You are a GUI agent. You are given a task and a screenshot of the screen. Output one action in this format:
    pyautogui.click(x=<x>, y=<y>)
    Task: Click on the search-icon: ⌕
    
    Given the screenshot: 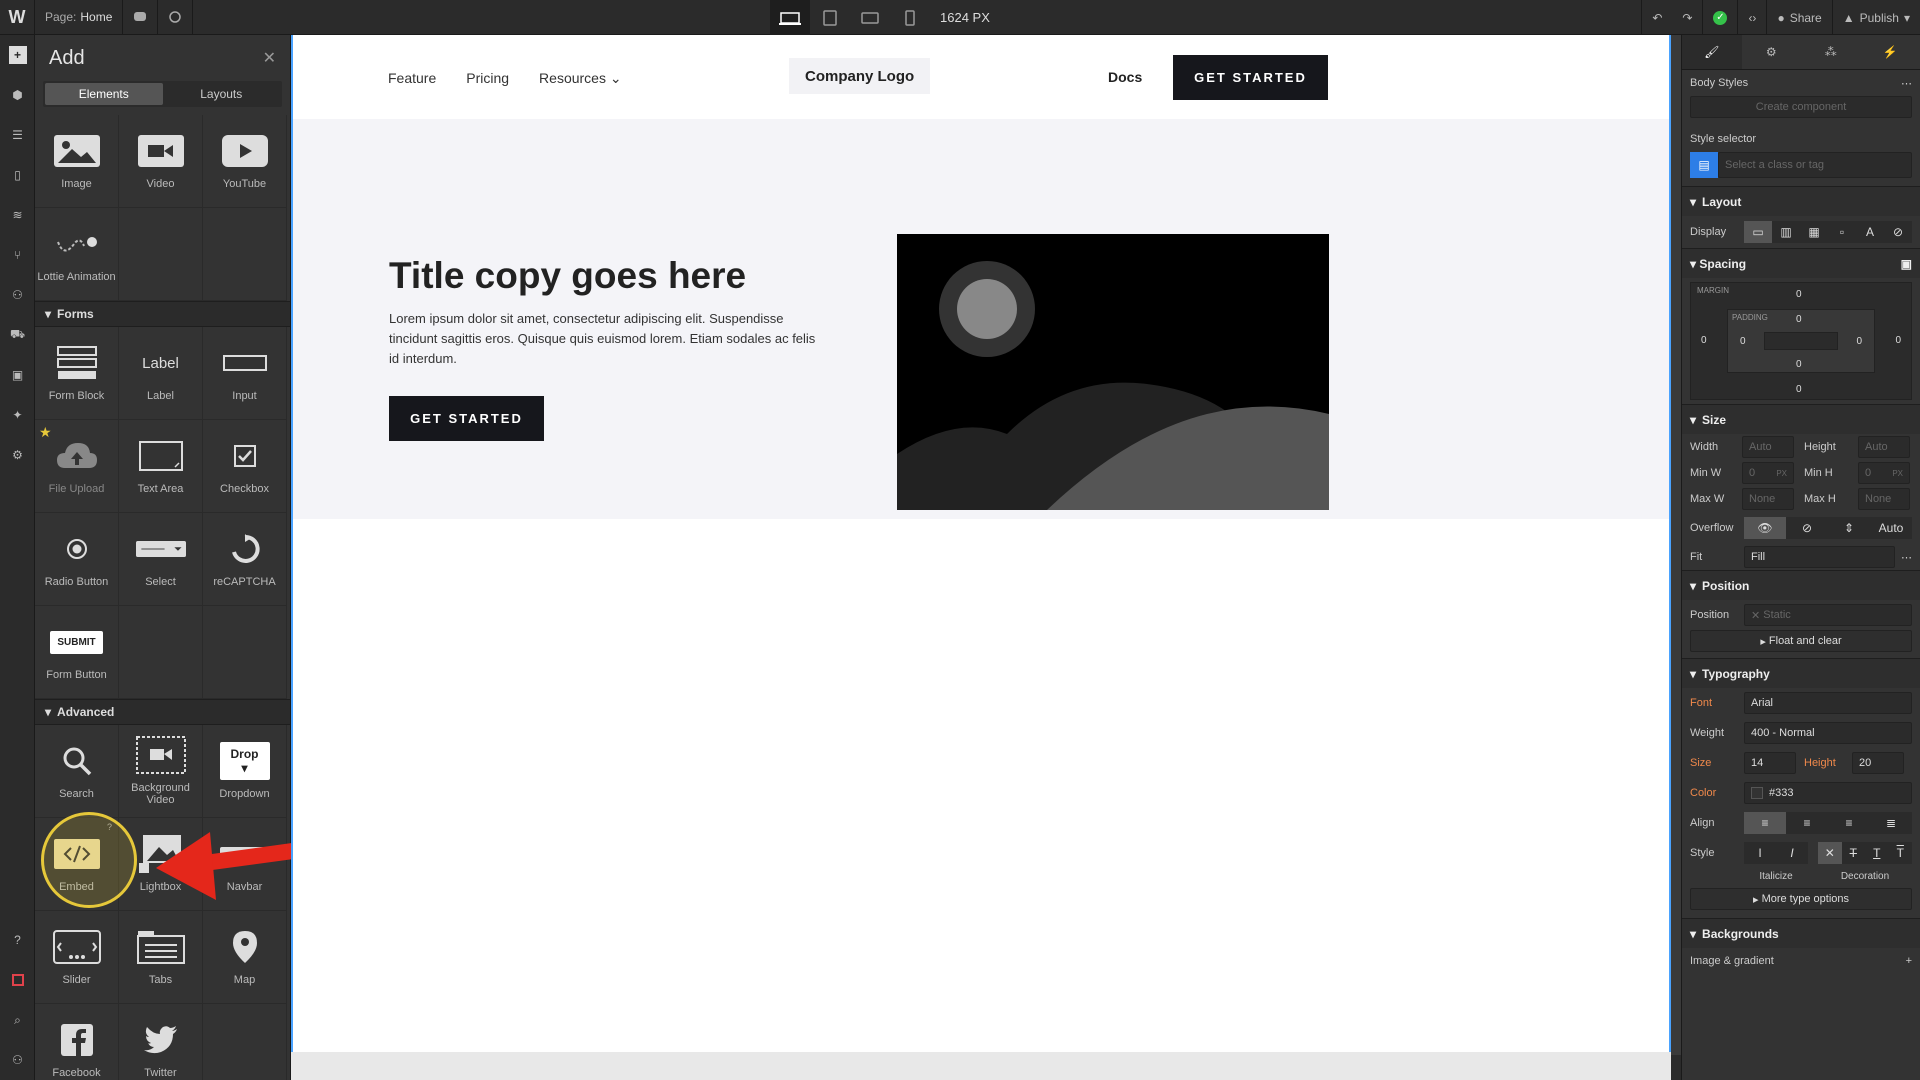 What is the action you would take?
    pyautogui.click(x=17, y=1020)
    